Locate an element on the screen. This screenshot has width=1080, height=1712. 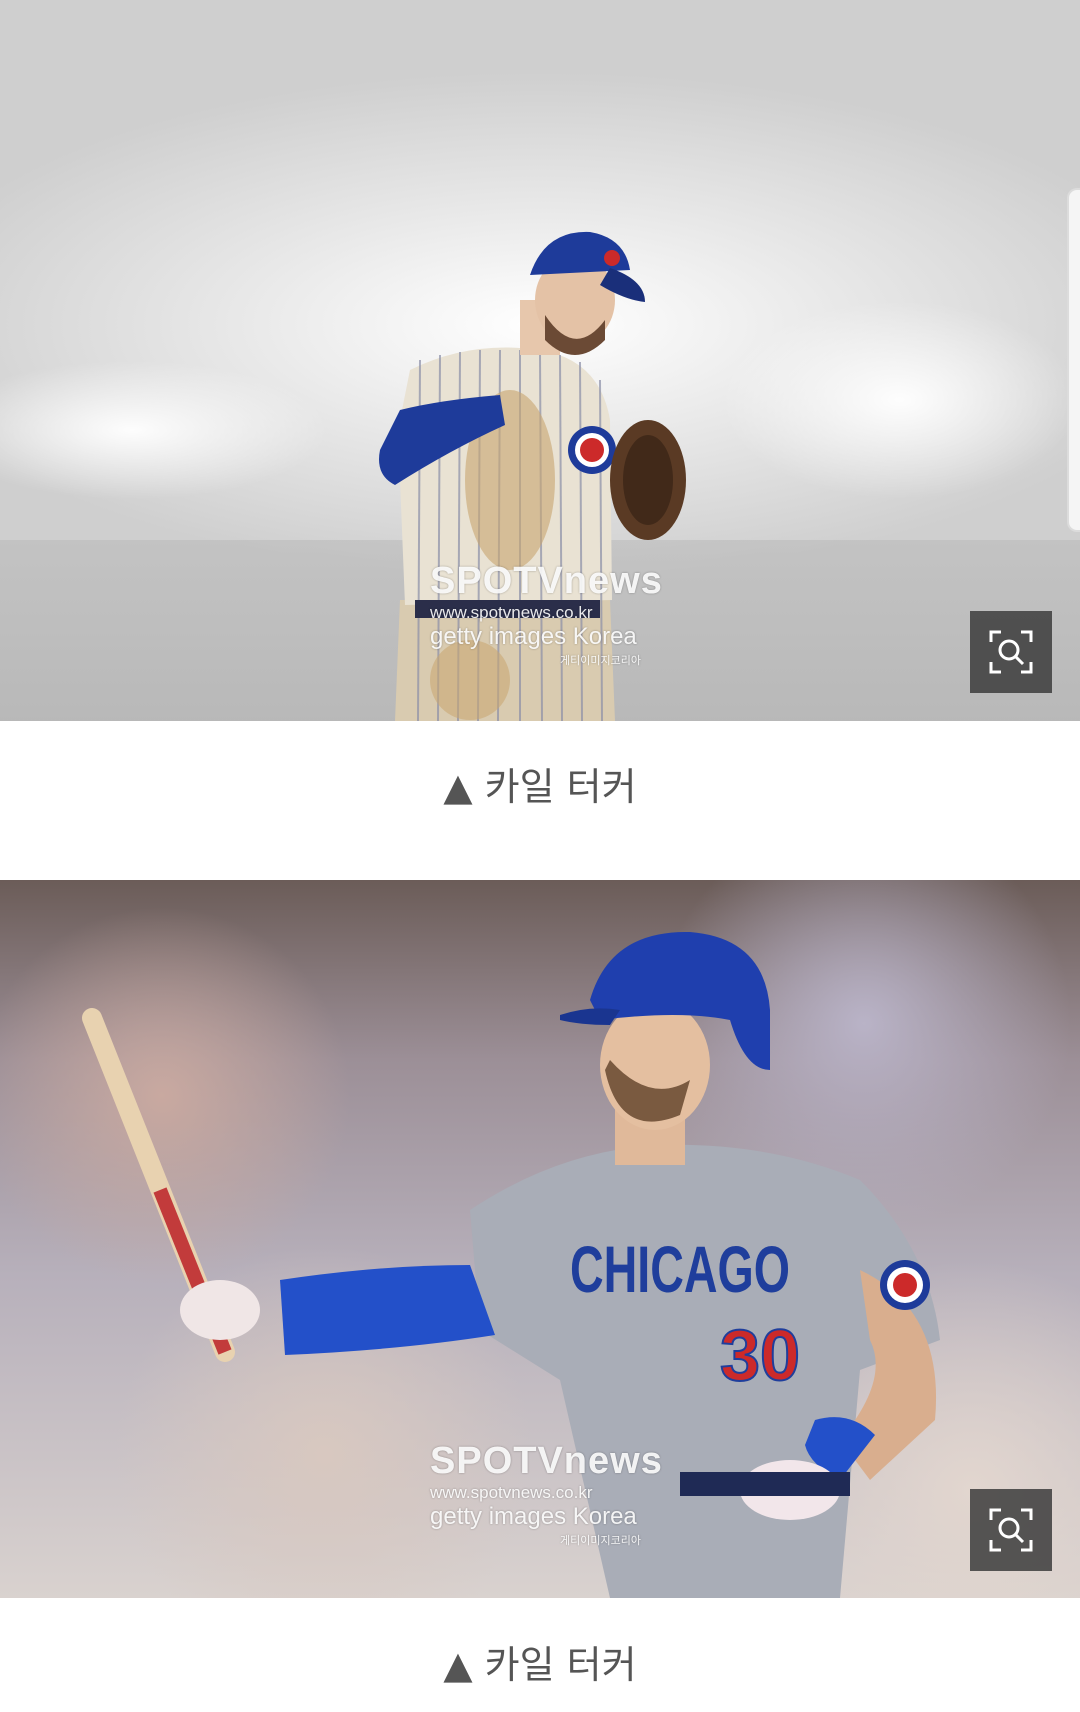
scroll-handle is located at coordinates (1073, 360).